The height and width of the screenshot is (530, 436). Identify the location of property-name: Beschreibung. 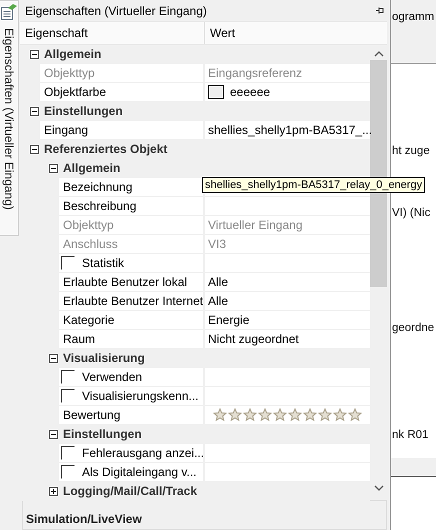
(99, 206).